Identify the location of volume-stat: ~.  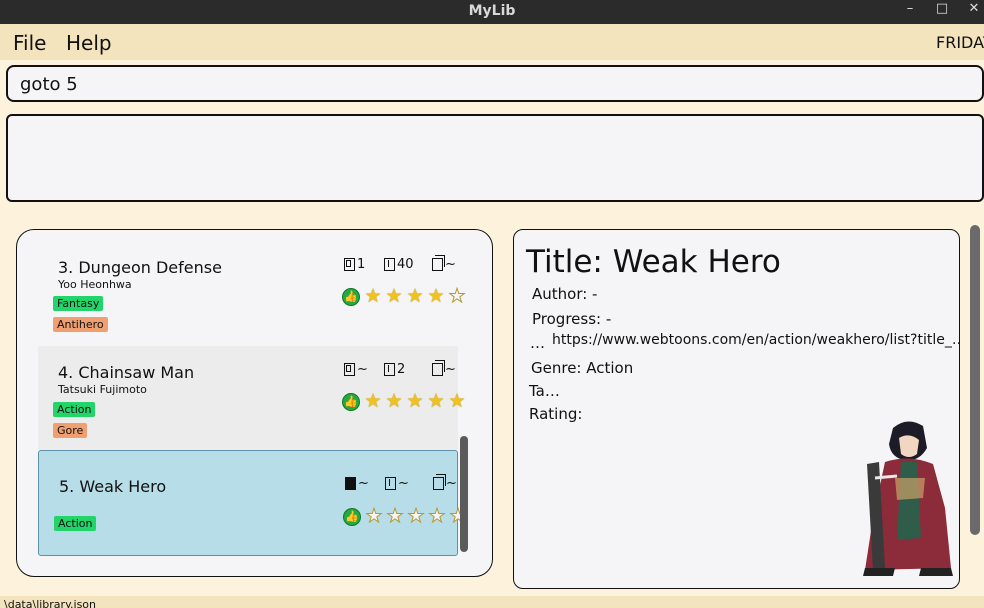
(397, 483).